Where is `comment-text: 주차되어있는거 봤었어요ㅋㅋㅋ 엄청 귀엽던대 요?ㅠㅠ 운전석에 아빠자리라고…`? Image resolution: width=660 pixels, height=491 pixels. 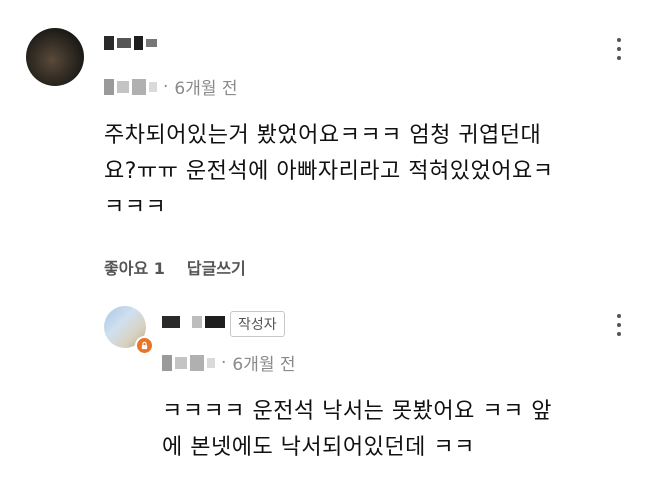
comment-text: 주차되어있는거 봤었어요ㅋㅋㅋ 엄청 귀엽던대 요?ㅠㅠ 운전석에 아빠자리라고… is located at coordinates (328, 172).